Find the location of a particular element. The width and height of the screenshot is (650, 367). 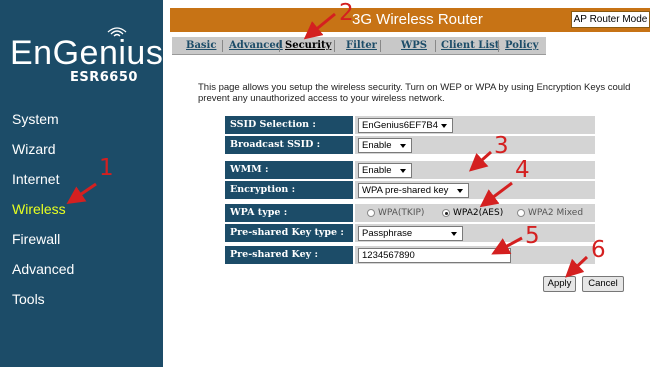

wpa2-mixed-label: WPA2 Mixed is located at coordinates (556, 213).